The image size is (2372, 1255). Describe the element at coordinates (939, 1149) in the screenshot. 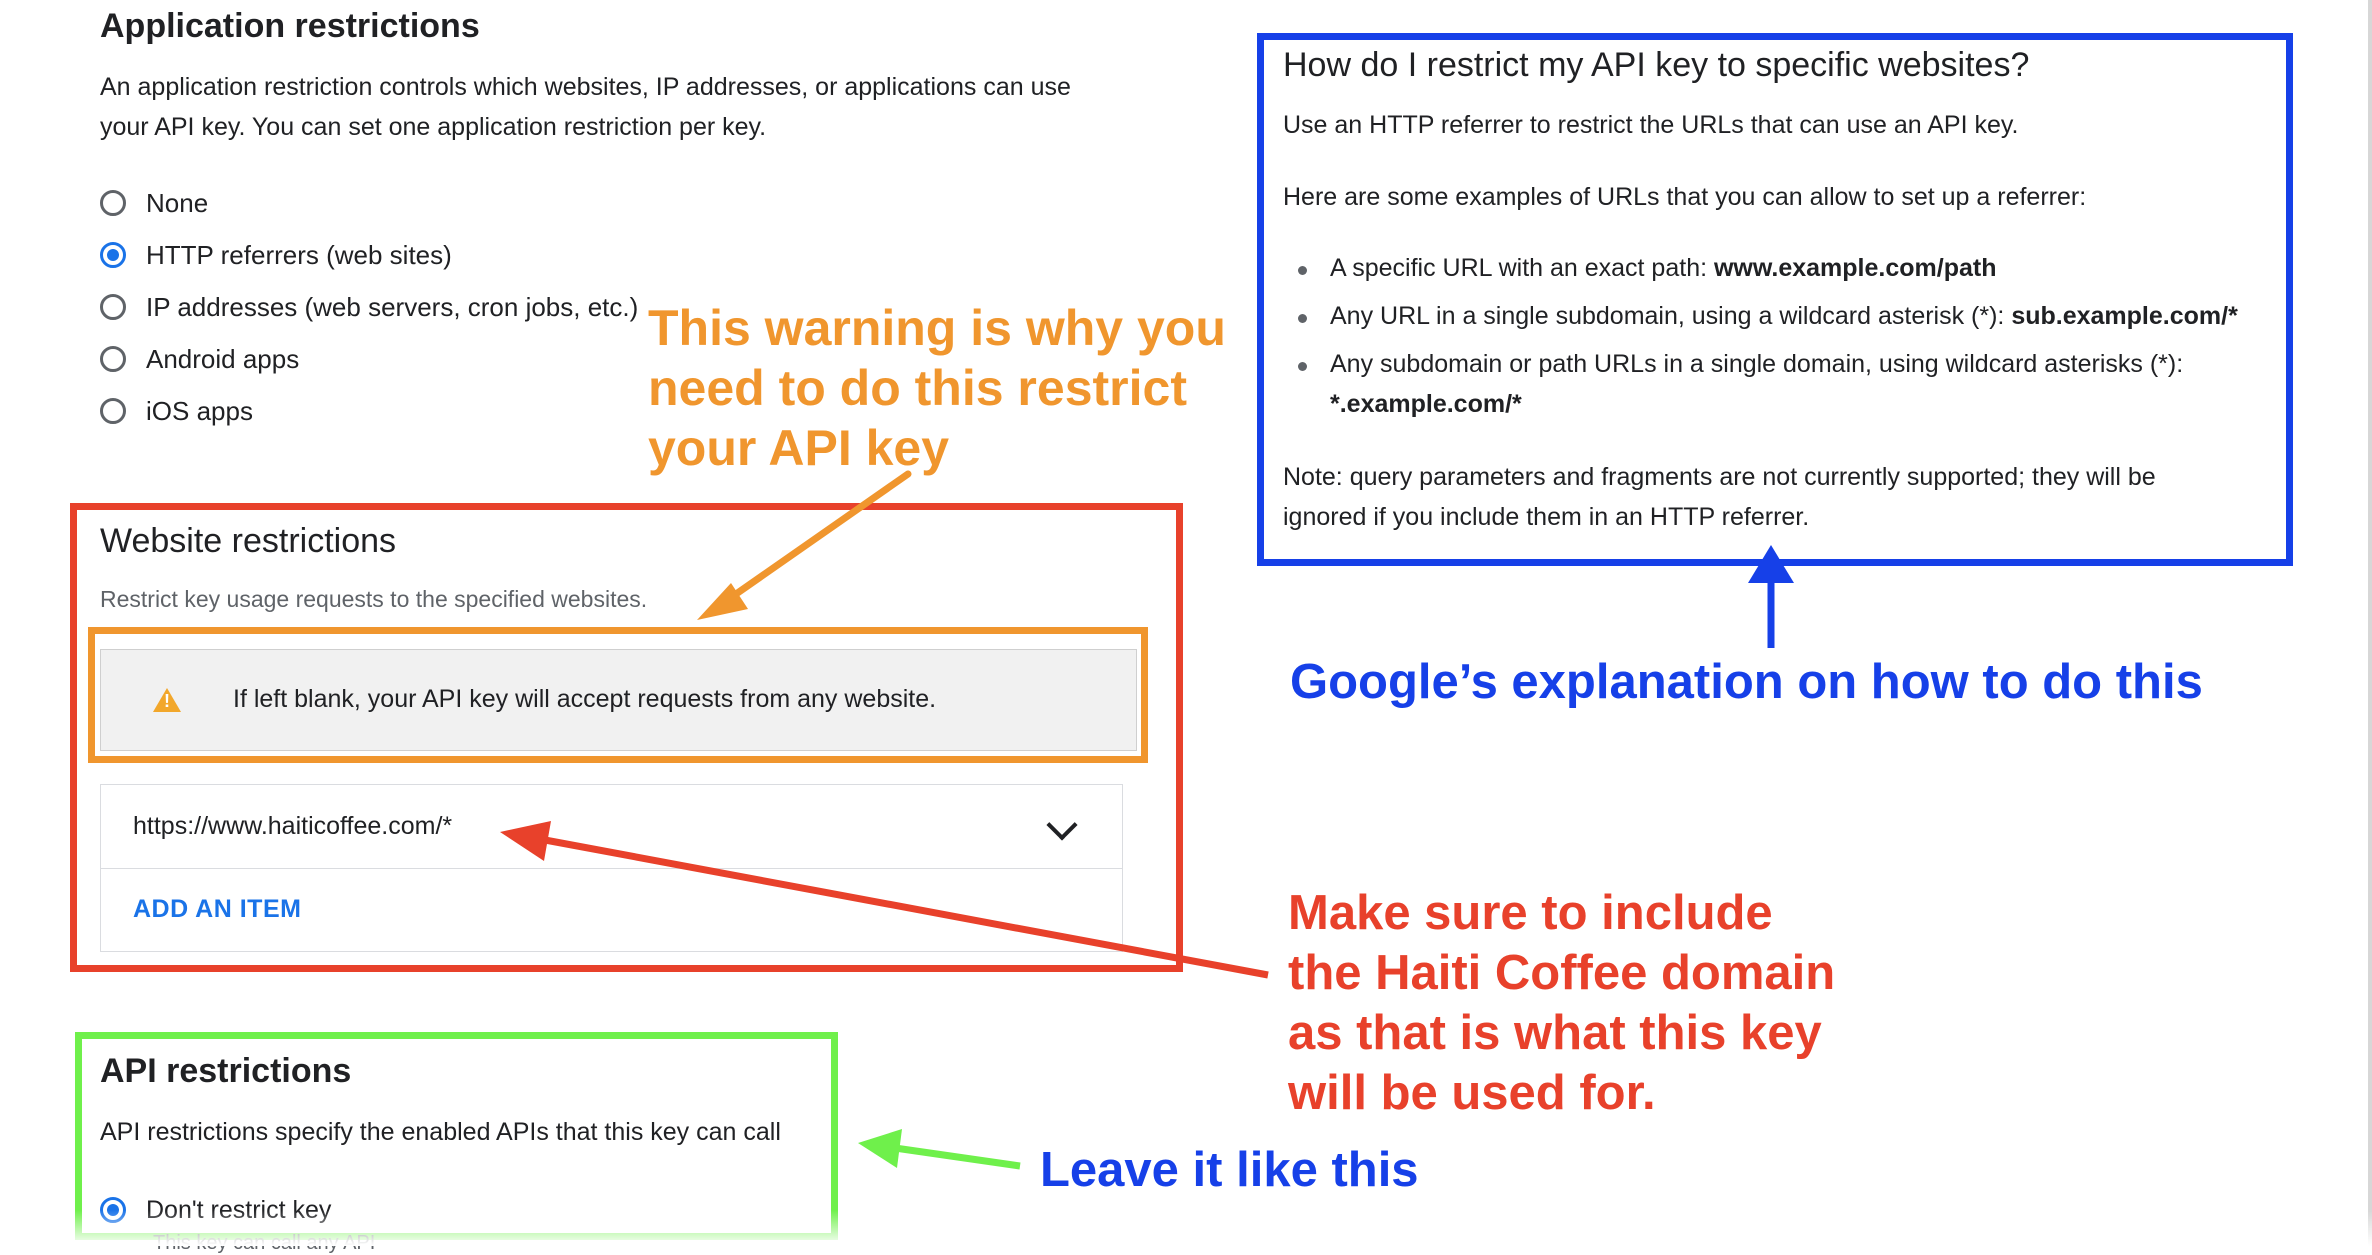

I see `green-arrow` at that location.